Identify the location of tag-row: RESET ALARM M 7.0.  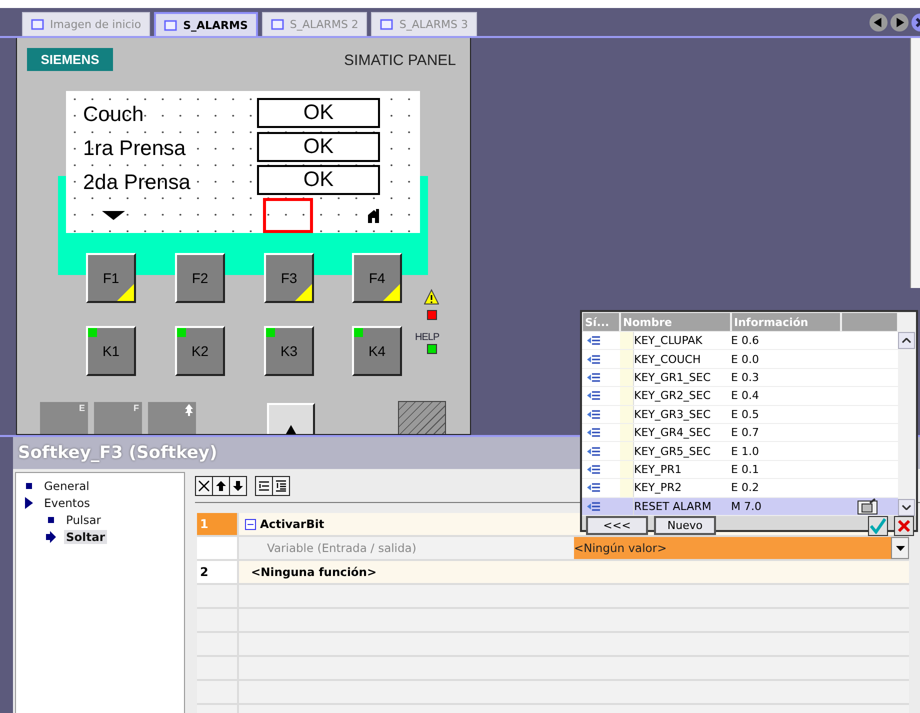
(740, 507).